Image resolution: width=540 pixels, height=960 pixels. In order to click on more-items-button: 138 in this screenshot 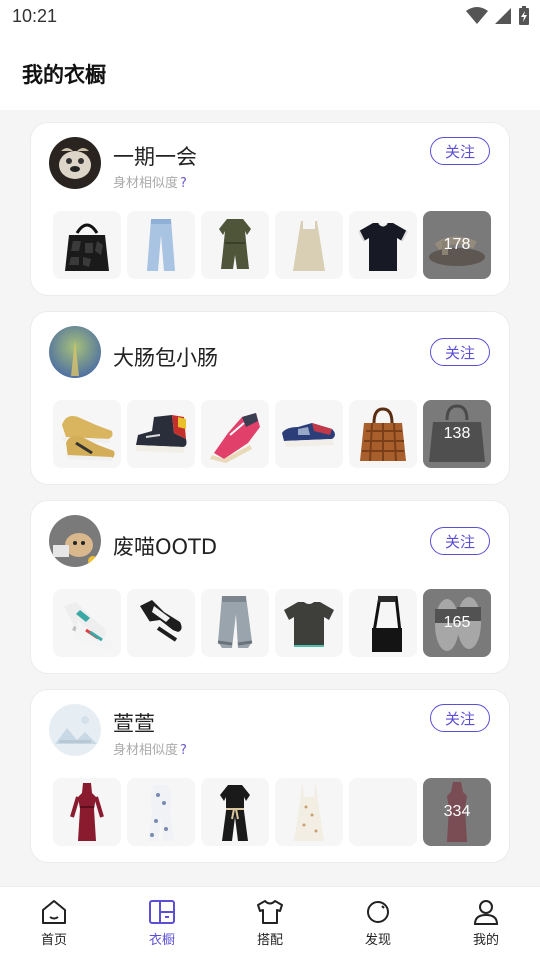, I will do `click(457, 434)`.